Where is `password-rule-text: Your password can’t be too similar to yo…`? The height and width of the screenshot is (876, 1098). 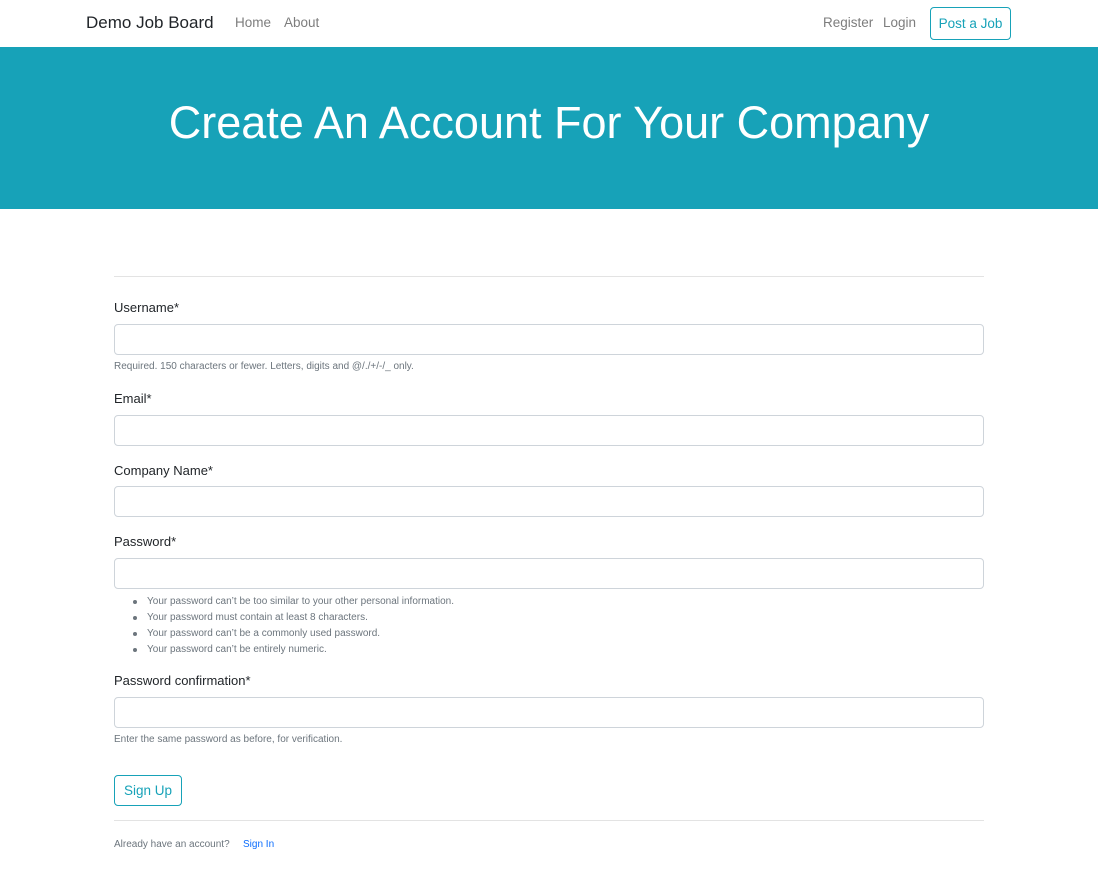 password-rule-text: Your password can’t be too similar to yo… is located at coordinates (301, 601).